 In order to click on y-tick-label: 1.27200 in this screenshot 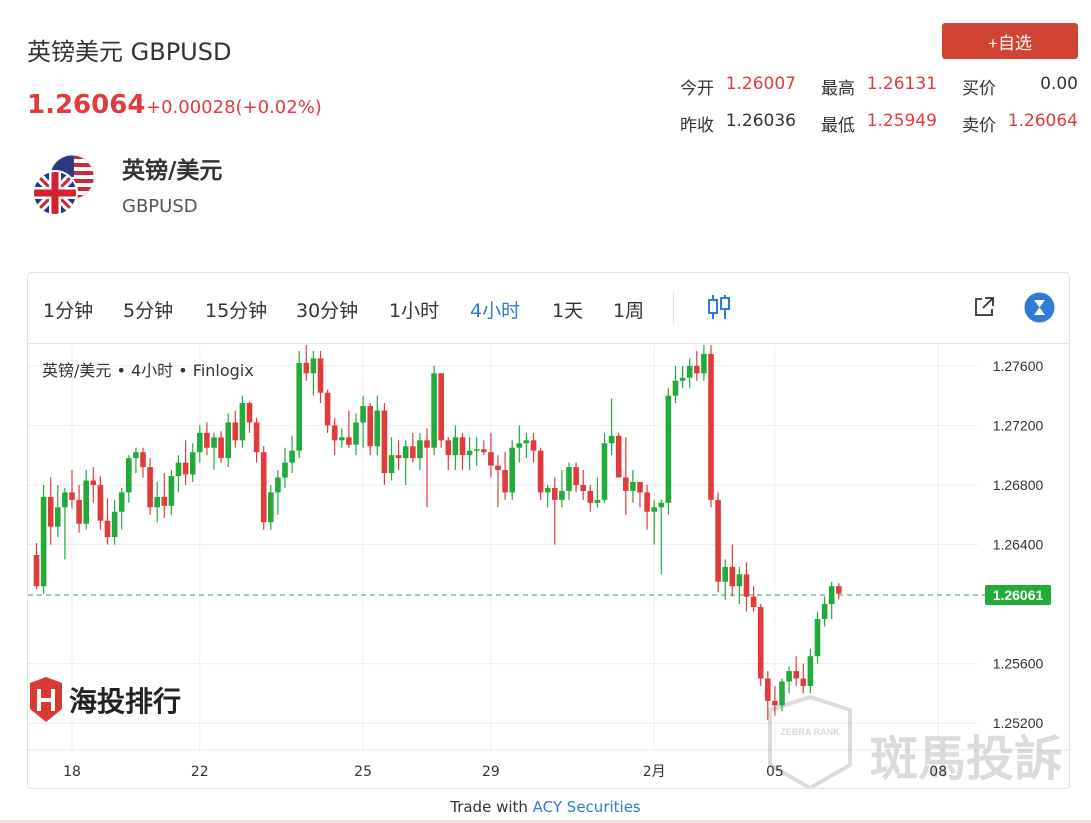, I will do `click(1018, 425)`.